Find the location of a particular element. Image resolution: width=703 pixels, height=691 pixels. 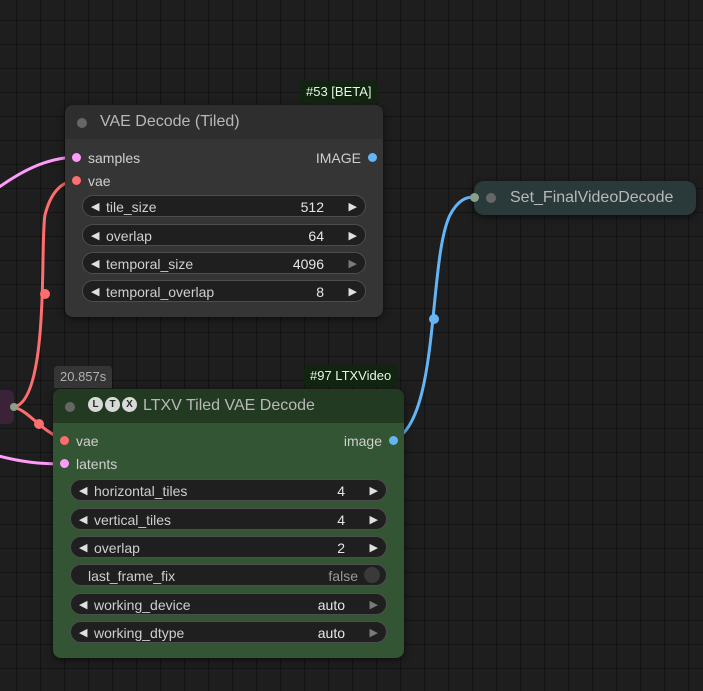

wire-image-to-set-node is located at coordinates (434, 318).